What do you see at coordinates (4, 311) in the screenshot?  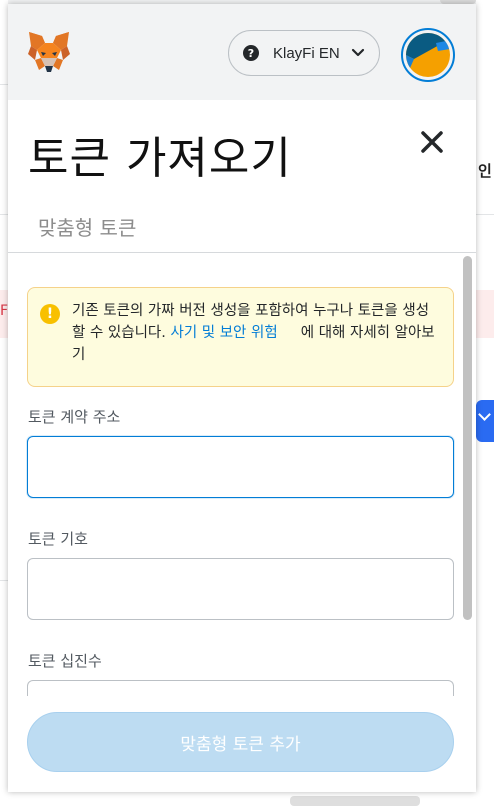 I see `bg-error-glyph: F` at bounding box center [4, 311].